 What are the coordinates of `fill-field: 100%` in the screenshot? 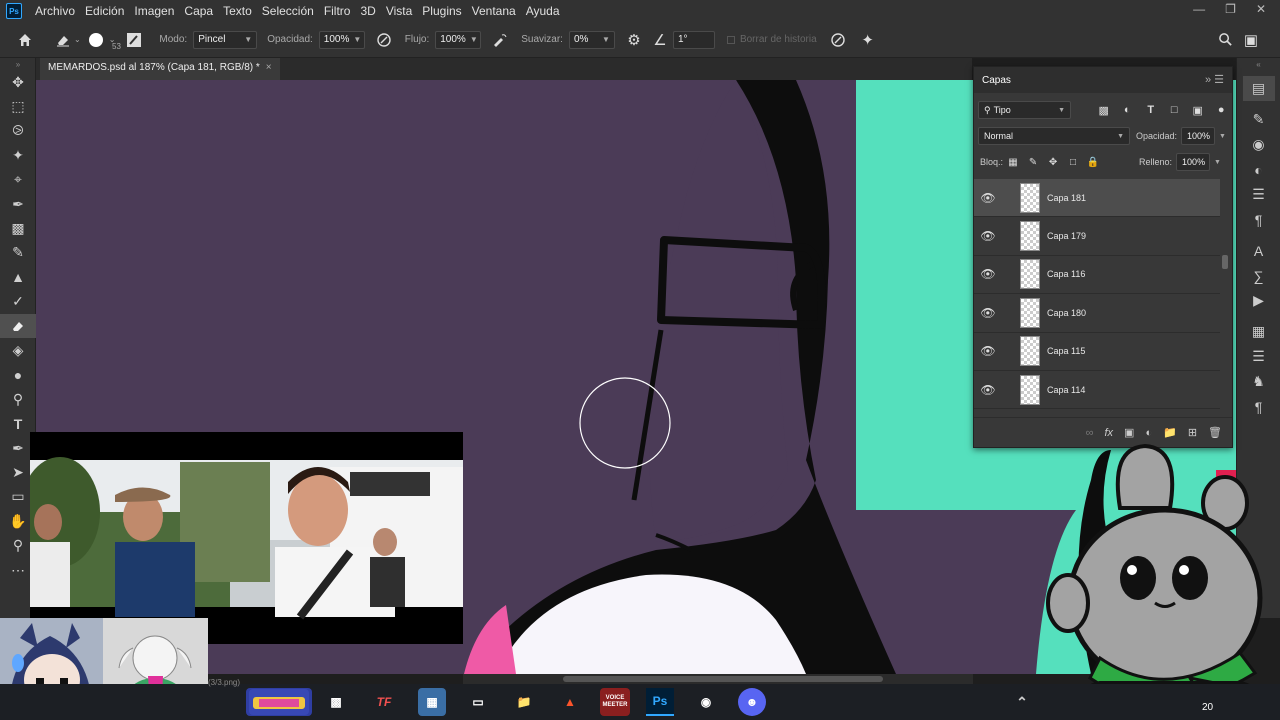 It's located at (1193, 162).